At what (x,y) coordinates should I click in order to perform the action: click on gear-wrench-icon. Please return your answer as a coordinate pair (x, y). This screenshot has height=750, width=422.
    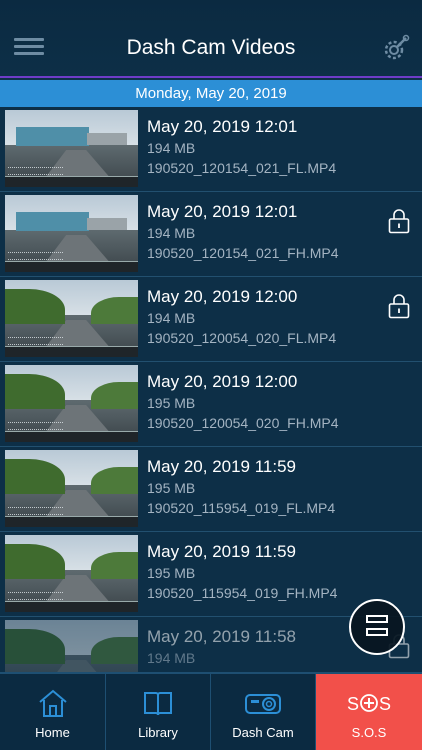
    Looking at the image, I should click on (397, 47).